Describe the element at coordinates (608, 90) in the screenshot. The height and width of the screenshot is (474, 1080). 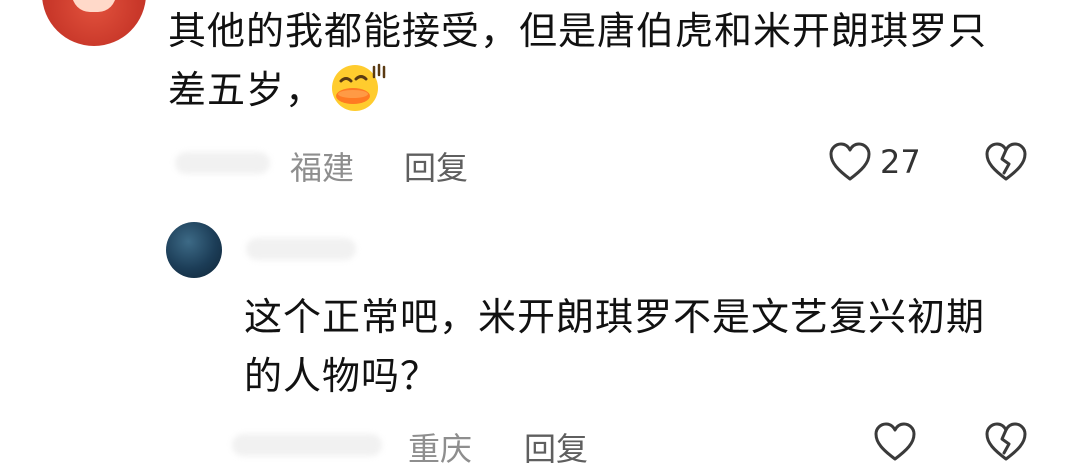
I see `comment-text-line: 差五岁，` at that location.